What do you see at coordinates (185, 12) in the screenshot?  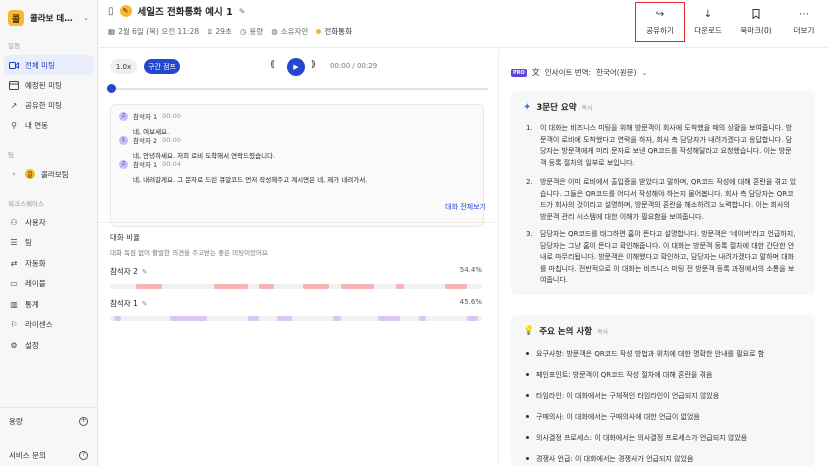 I see `page-title: 세일즈 전화통화 예시 1` at bounding box center [185, 12].